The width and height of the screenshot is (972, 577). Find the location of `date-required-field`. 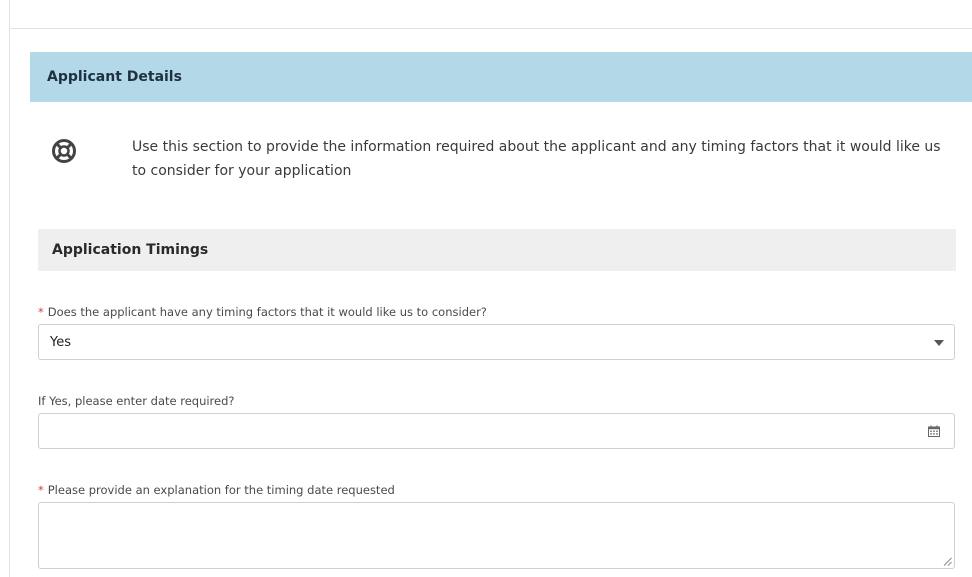

date-required-field is located at coordinates (496, 431).